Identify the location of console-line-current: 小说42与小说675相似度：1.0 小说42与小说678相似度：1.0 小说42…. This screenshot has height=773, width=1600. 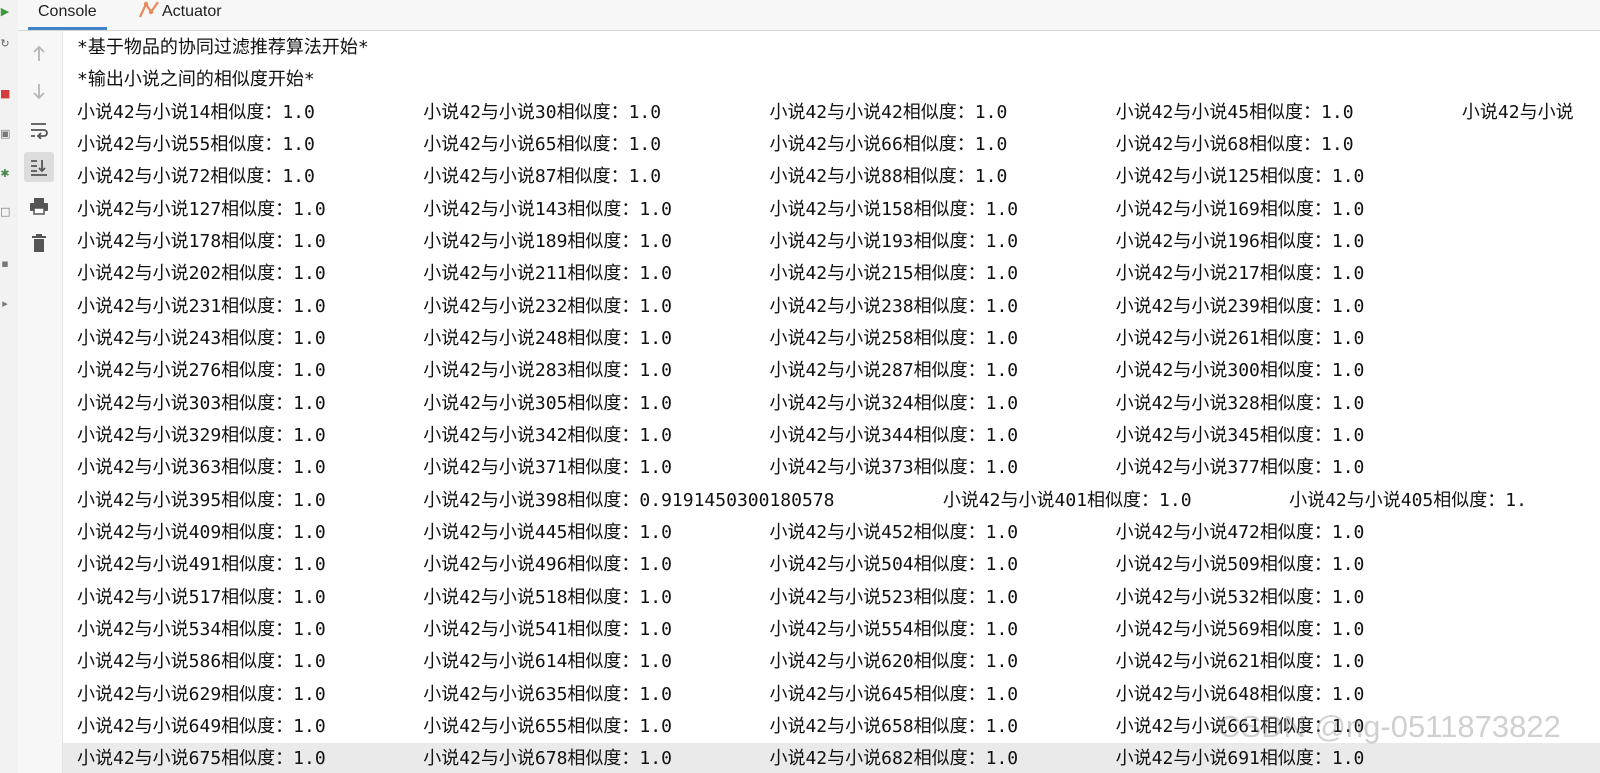
(831, 758).